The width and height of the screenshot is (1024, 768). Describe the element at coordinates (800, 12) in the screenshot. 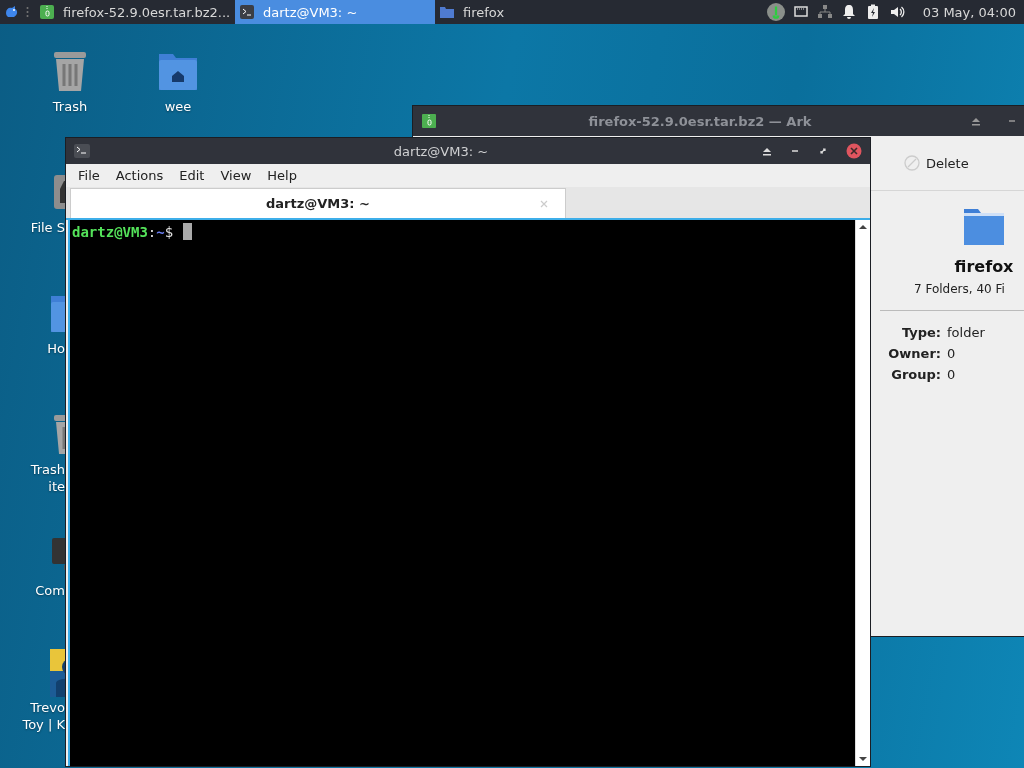

I see `display-icon` at that location.